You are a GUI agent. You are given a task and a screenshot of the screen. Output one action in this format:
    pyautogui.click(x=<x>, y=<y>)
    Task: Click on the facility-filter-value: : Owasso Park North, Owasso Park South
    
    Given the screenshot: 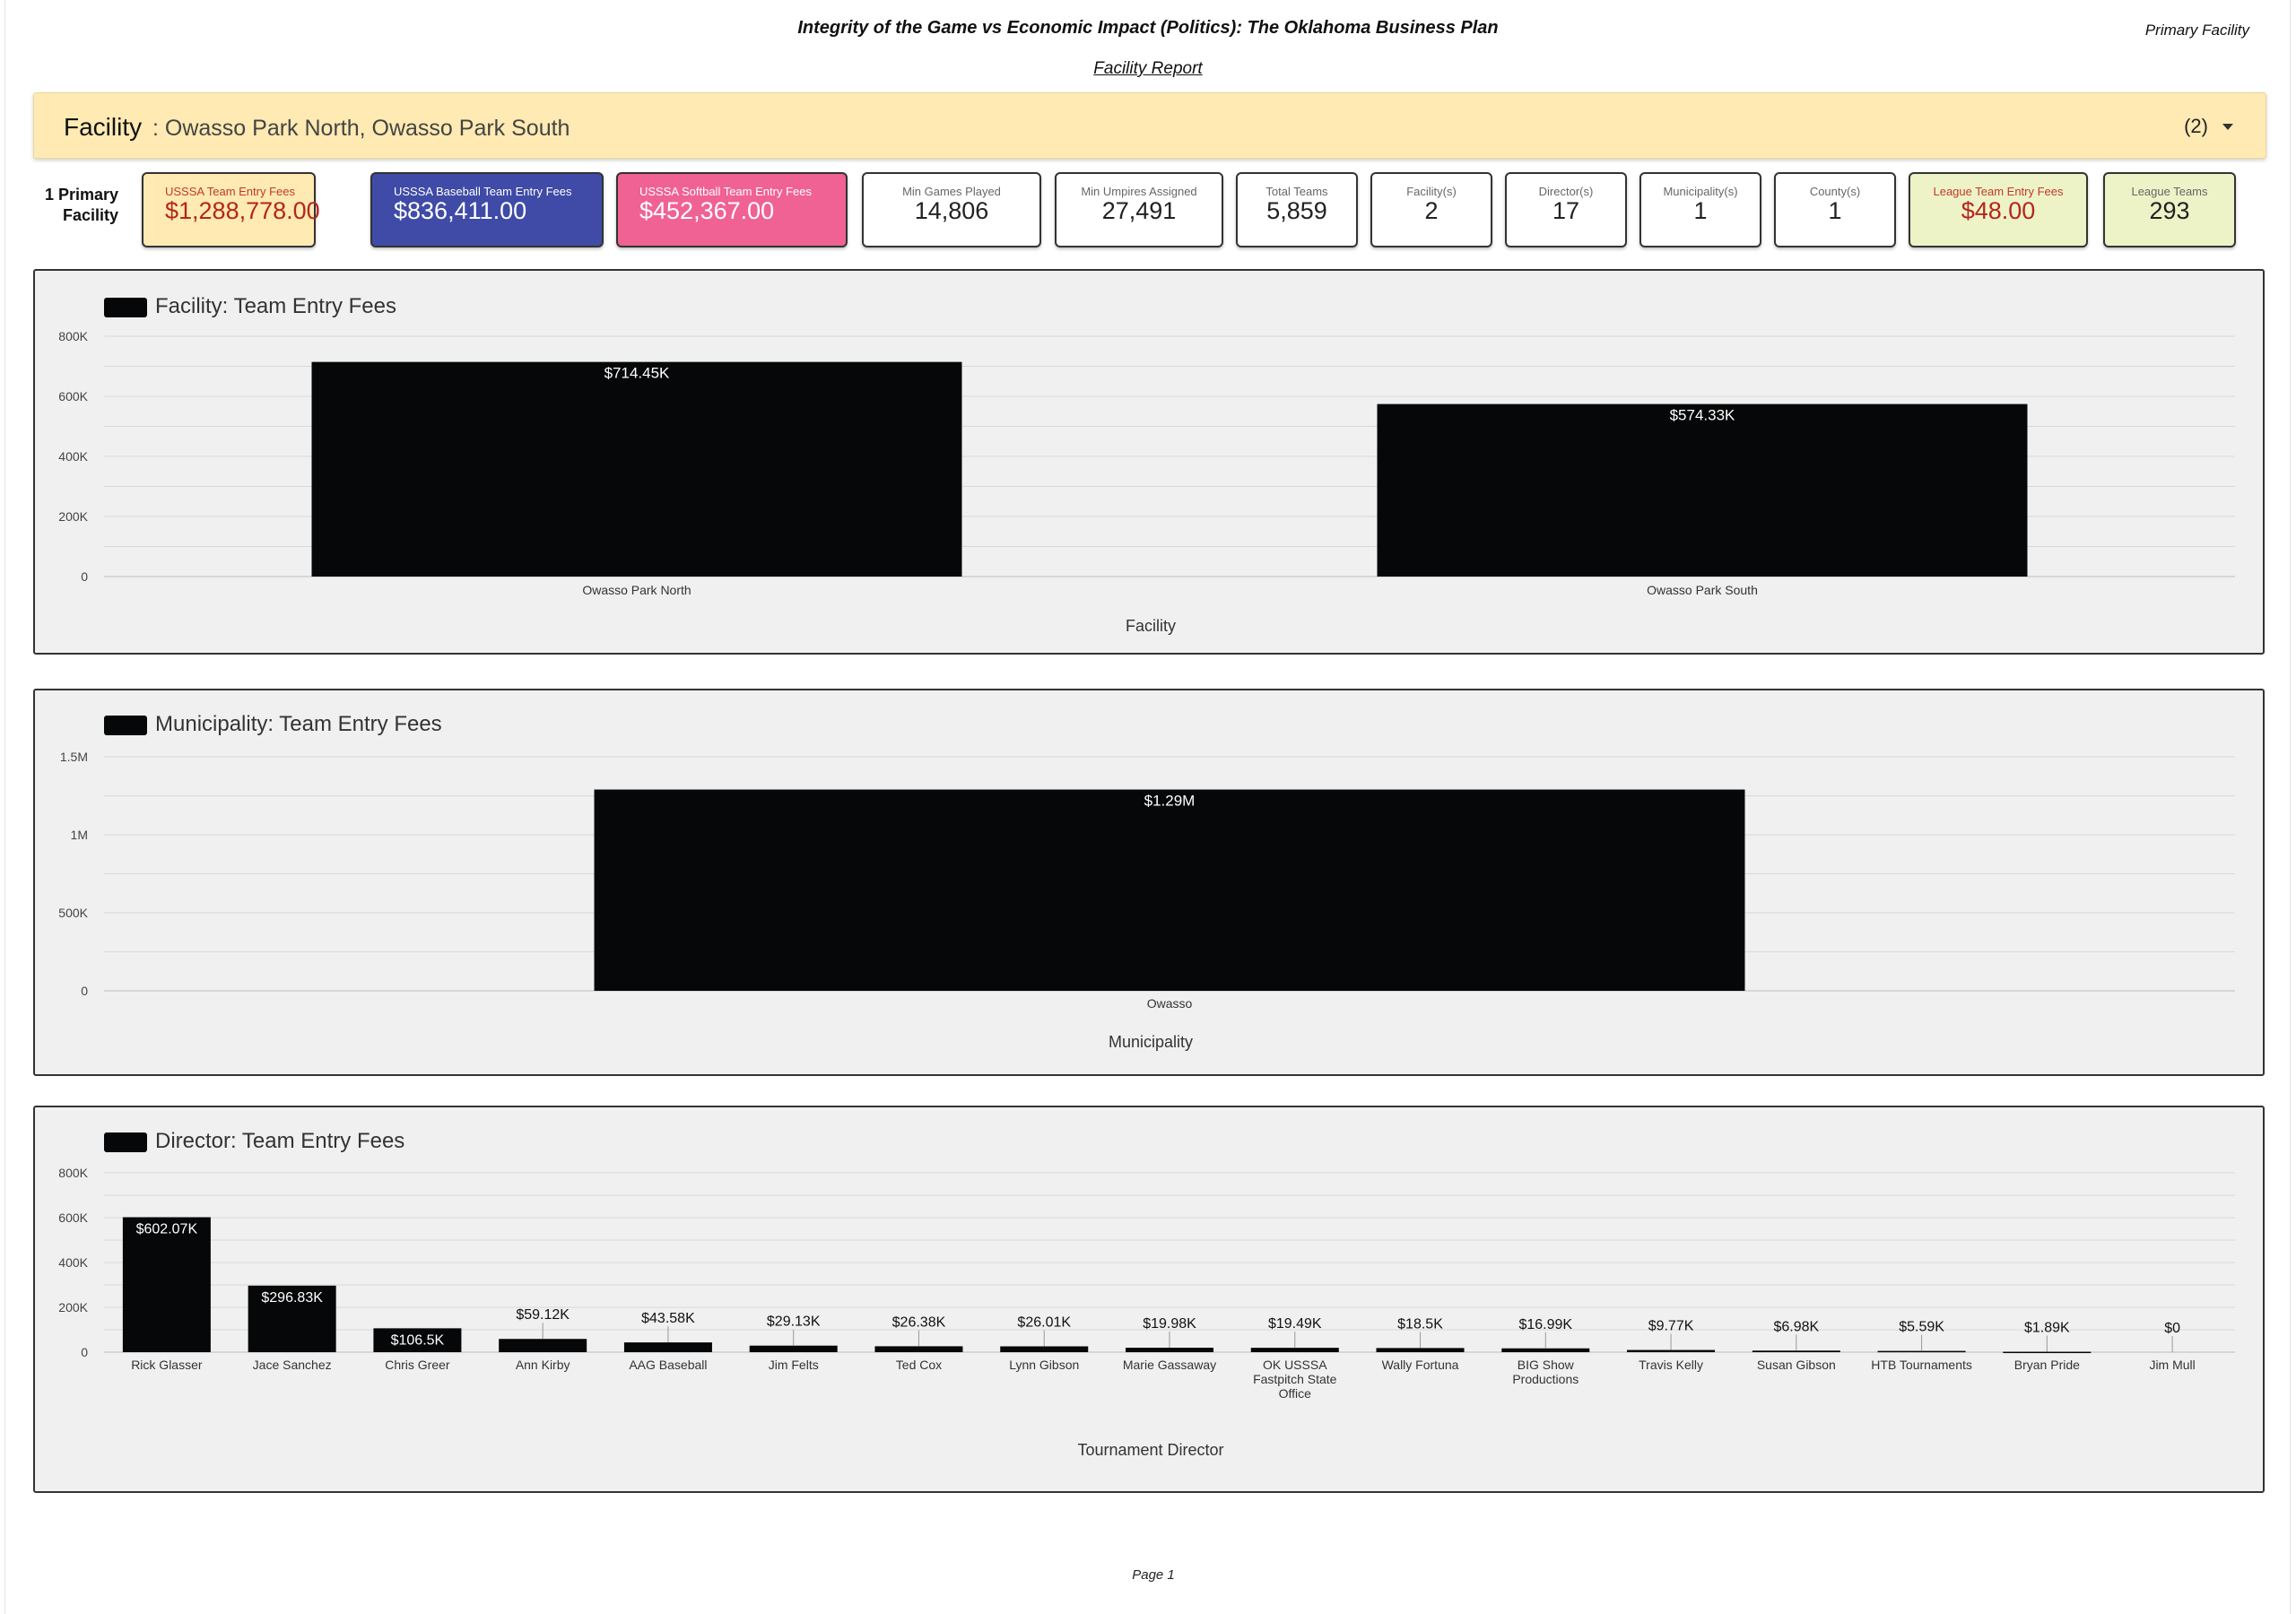 What is the action you would take?
    pyautogui.click(x=361, y=128)
    